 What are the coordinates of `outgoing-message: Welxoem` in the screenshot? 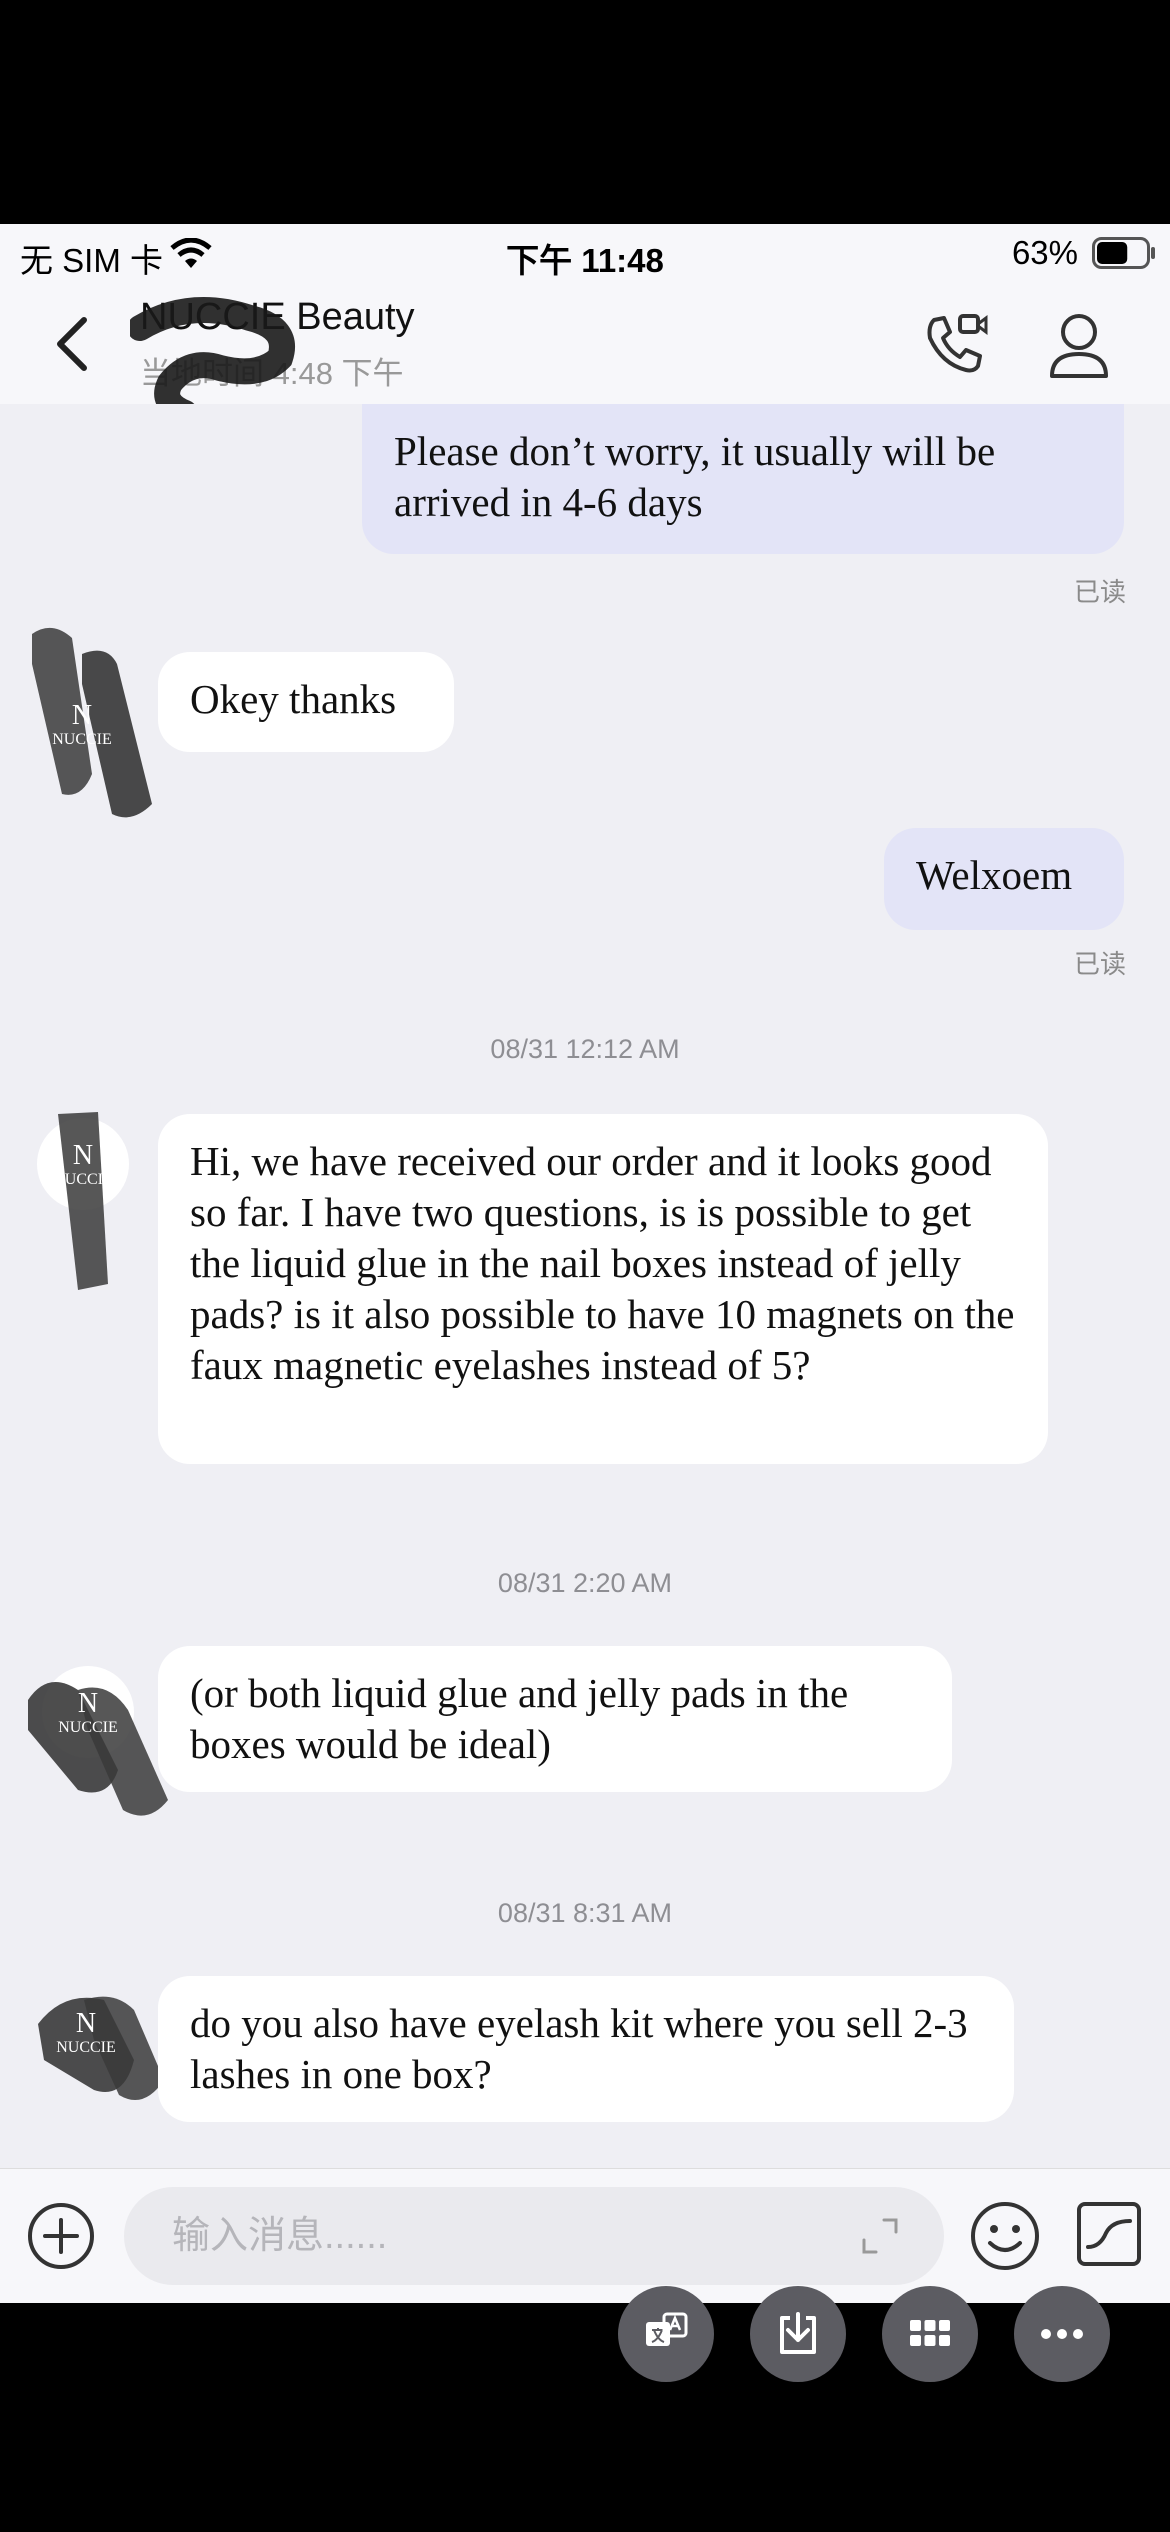 It's located at (1004, 879).